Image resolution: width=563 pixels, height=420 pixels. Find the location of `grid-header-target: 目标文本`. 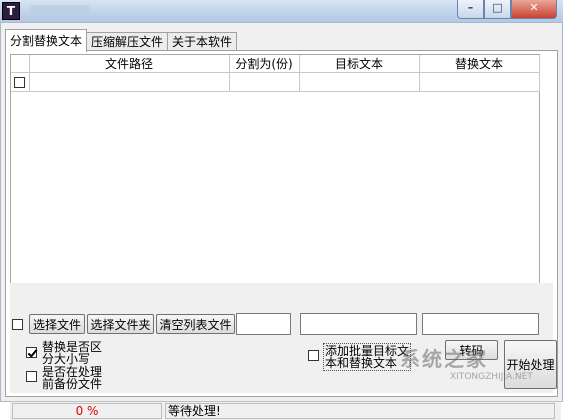

grid-header-target: 目标文本 is located at coordinates (359, 64).